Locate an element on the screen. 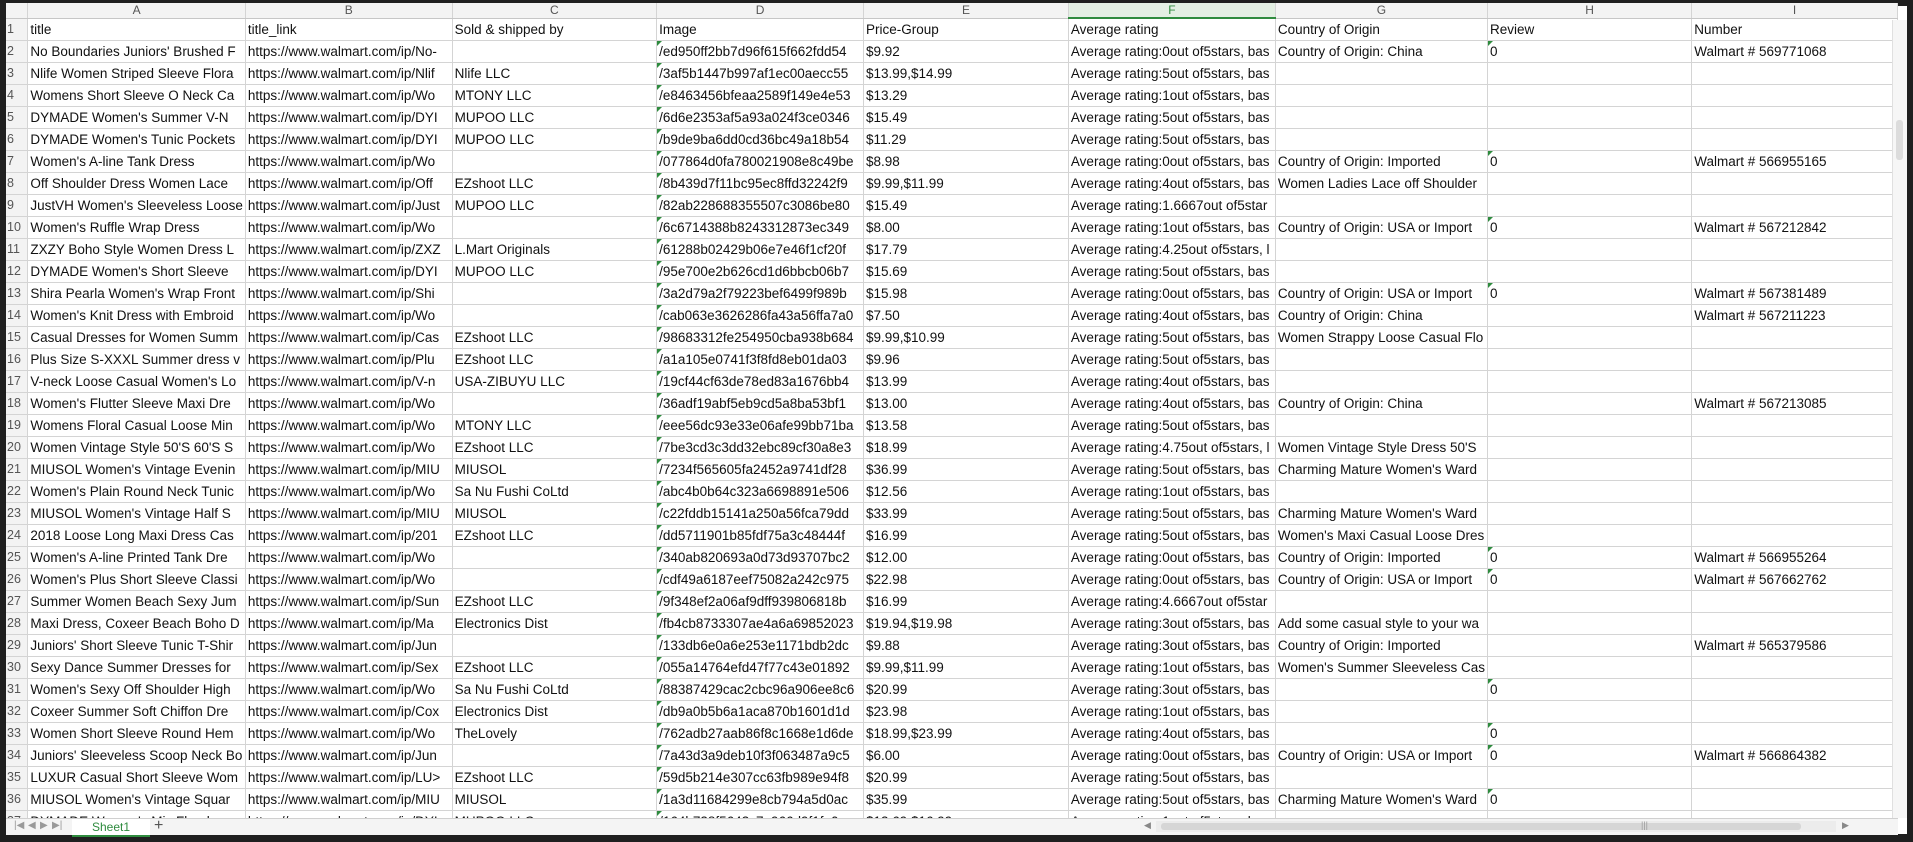 The width and height of the screenshot is (1913, 842). table-cell: LUXUR Casual Short Sleeve Wom is located at coordinates (136, 777).